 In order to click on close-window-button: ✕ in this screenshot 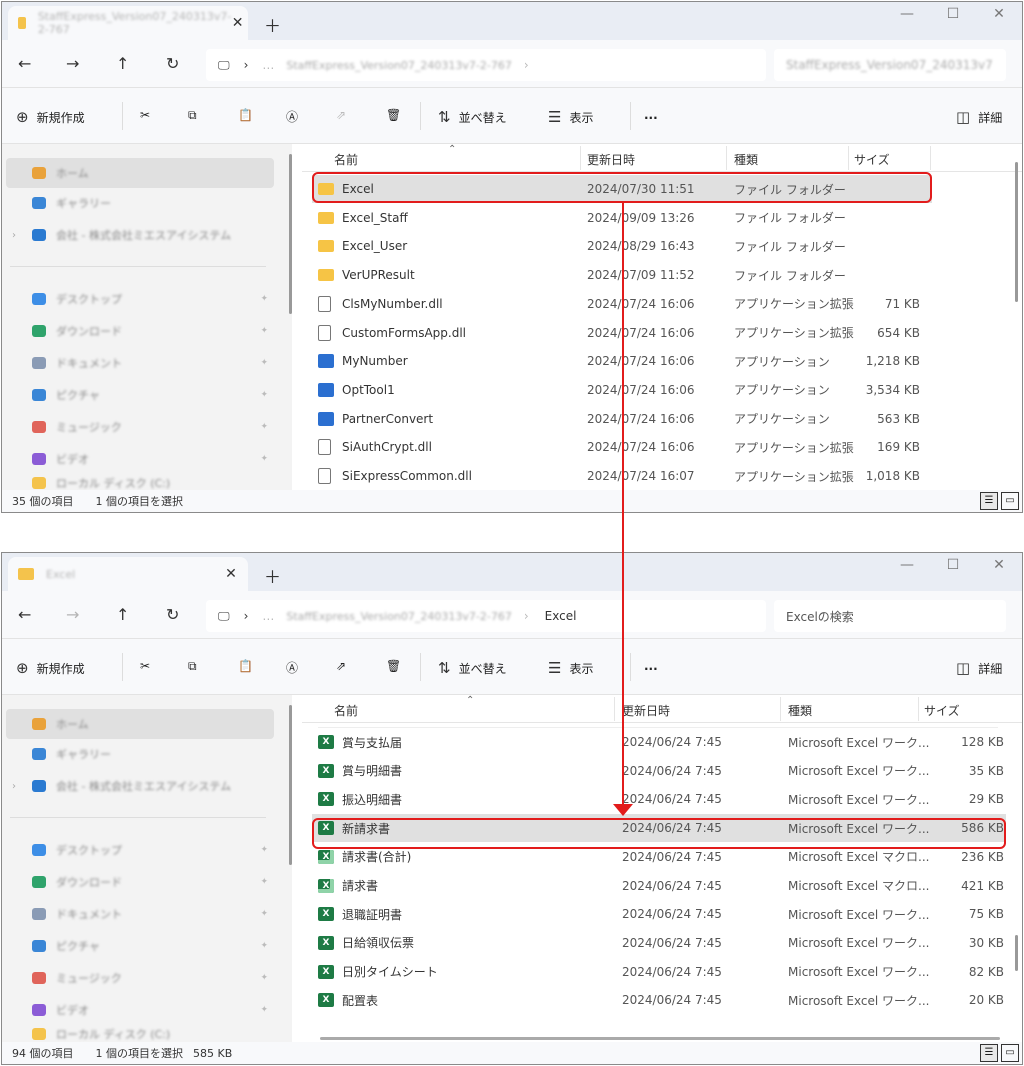, I will do `click(999, 14)`.